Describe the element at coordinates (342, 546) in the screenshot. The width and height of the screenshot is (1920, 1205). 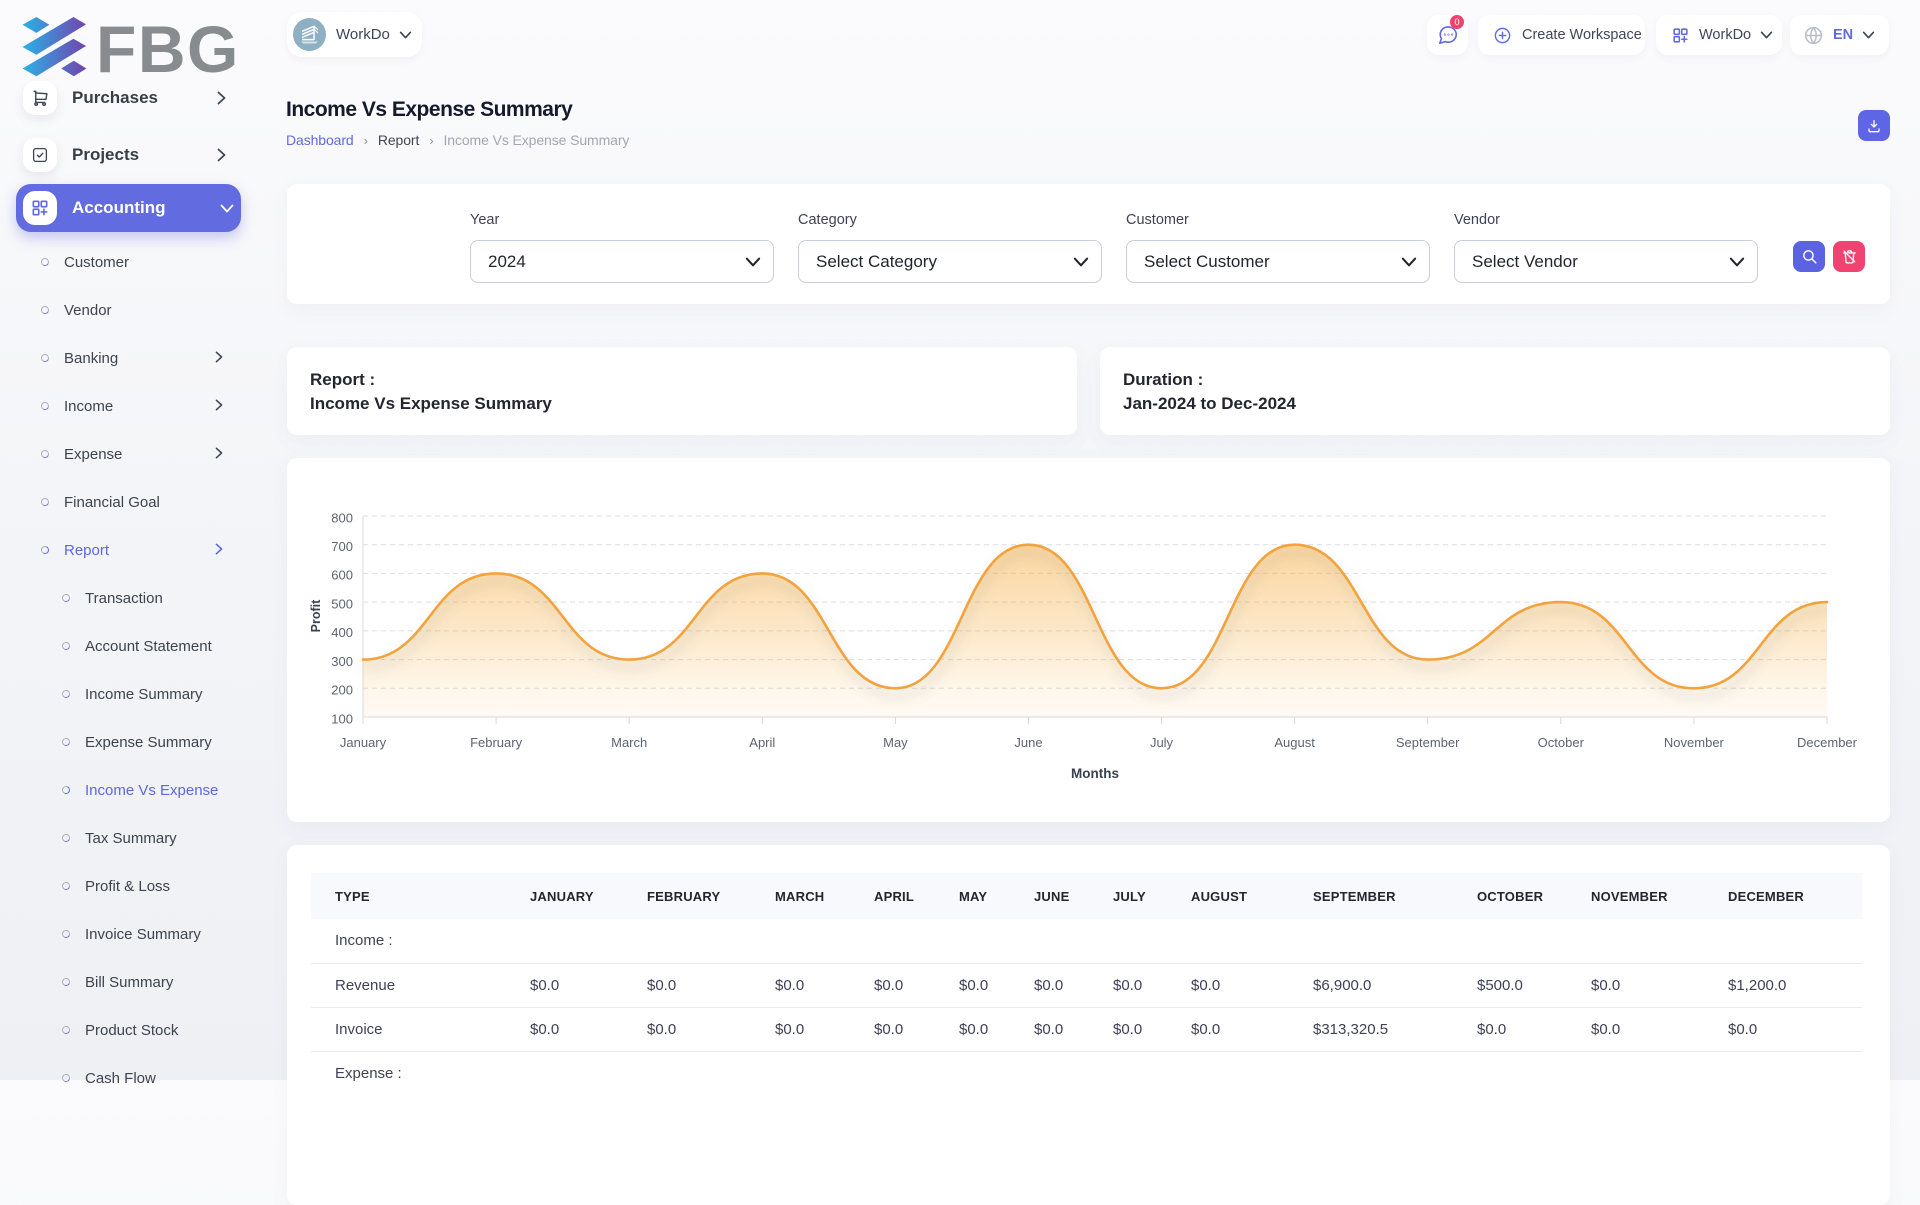
I see `svg-text: 700` at that location.